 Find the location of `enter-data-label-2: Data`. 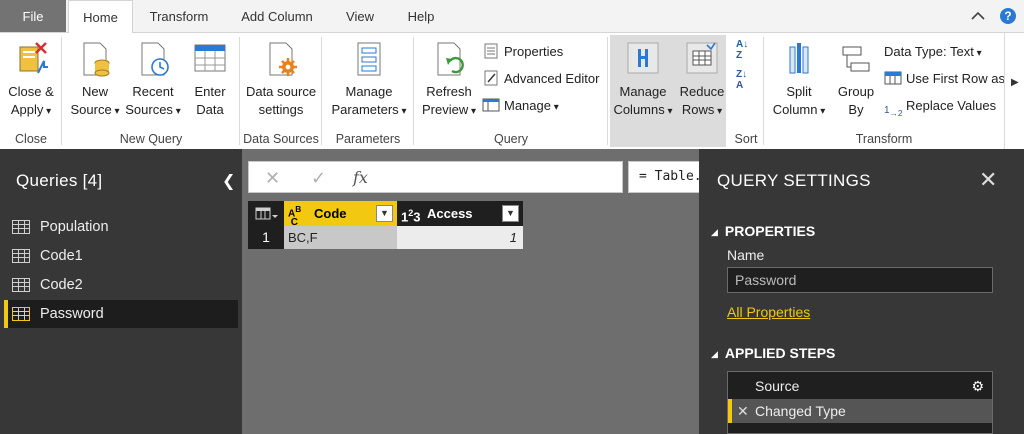

enter-data-label-2: Data is located at coordinates (210, 109).